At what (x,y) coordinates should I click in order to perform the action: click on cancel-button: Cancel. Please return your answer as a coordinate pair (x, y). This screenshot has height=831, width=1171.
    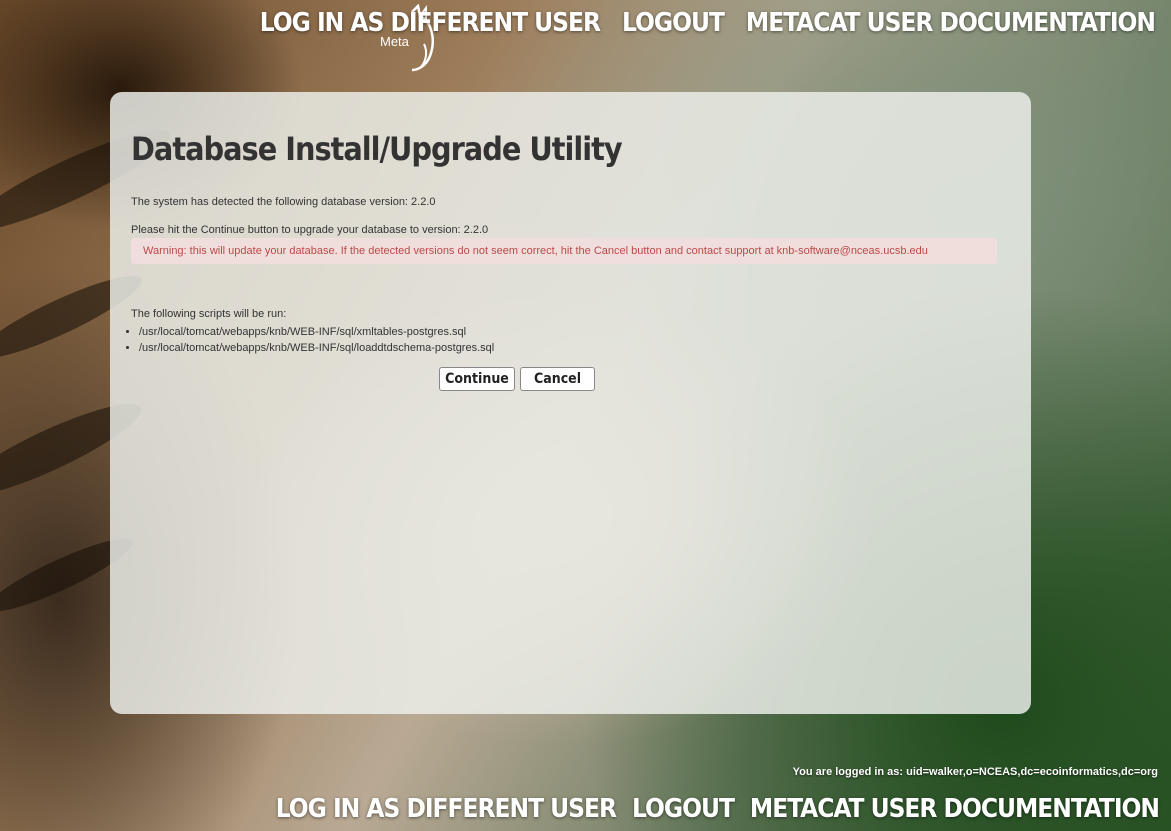
    Looking at the image, I should click on (557, 379).